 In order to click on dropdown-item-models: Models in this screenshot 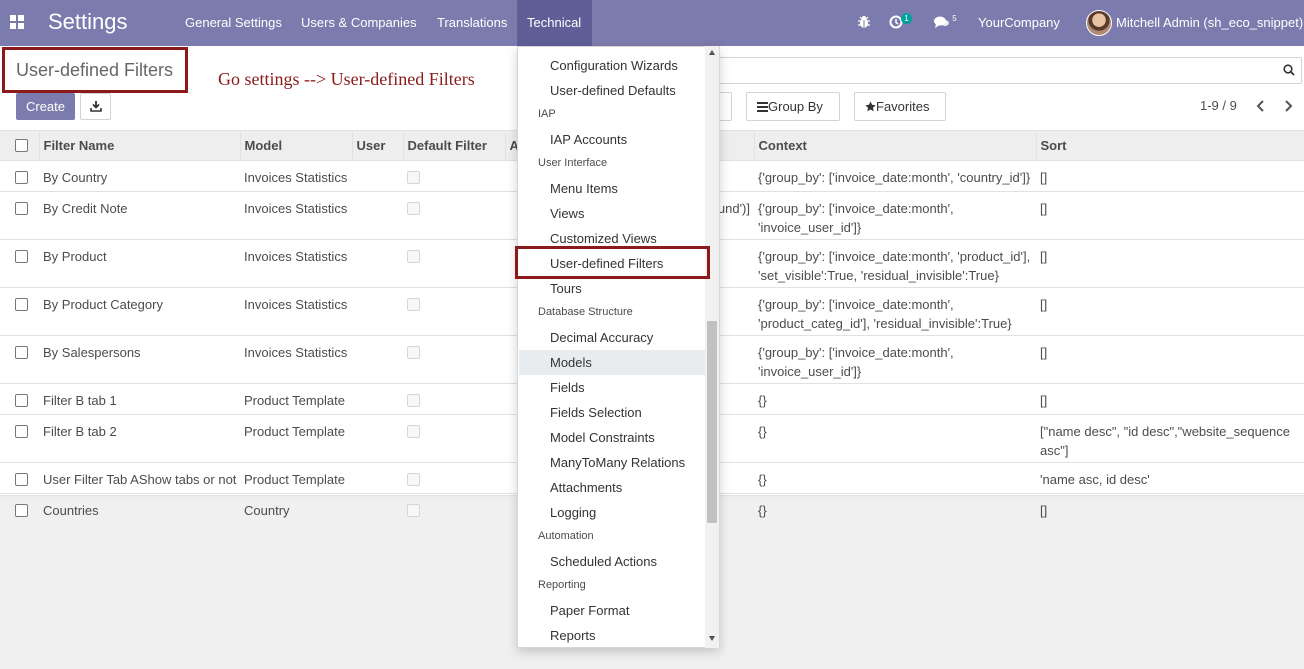, I will do `click(612, 362)`.